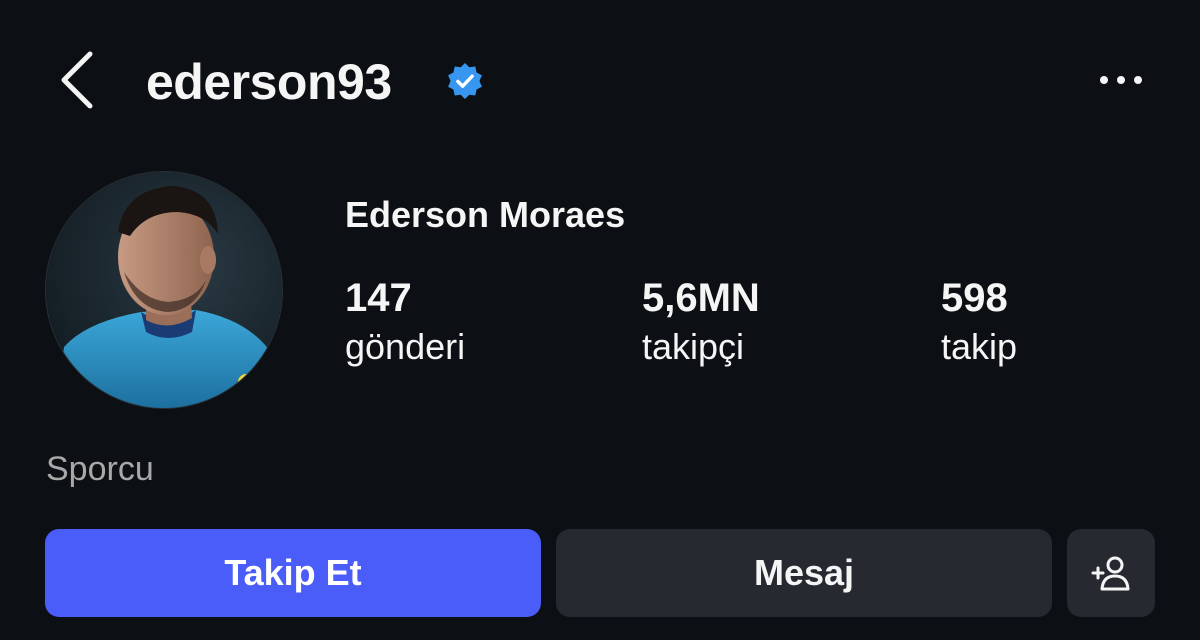  What do you see at coordinates (405, 346) in the screenshot?
I see `stat-posts-label: gönderi` at bounding box center [405, 346].